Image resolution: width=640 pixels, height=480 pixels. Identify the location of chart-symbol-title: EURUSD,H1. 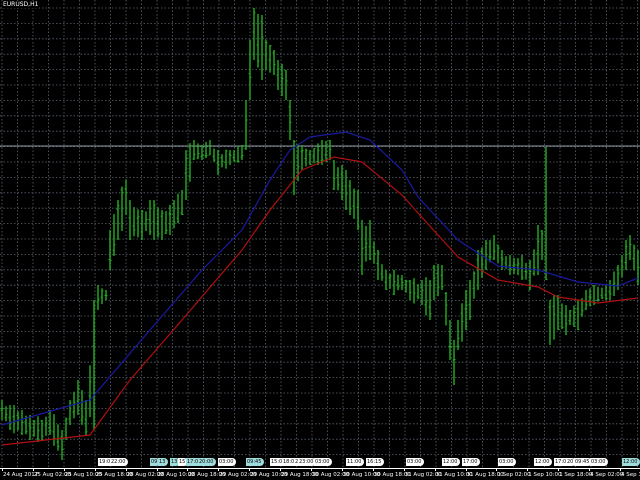
(21, 4).